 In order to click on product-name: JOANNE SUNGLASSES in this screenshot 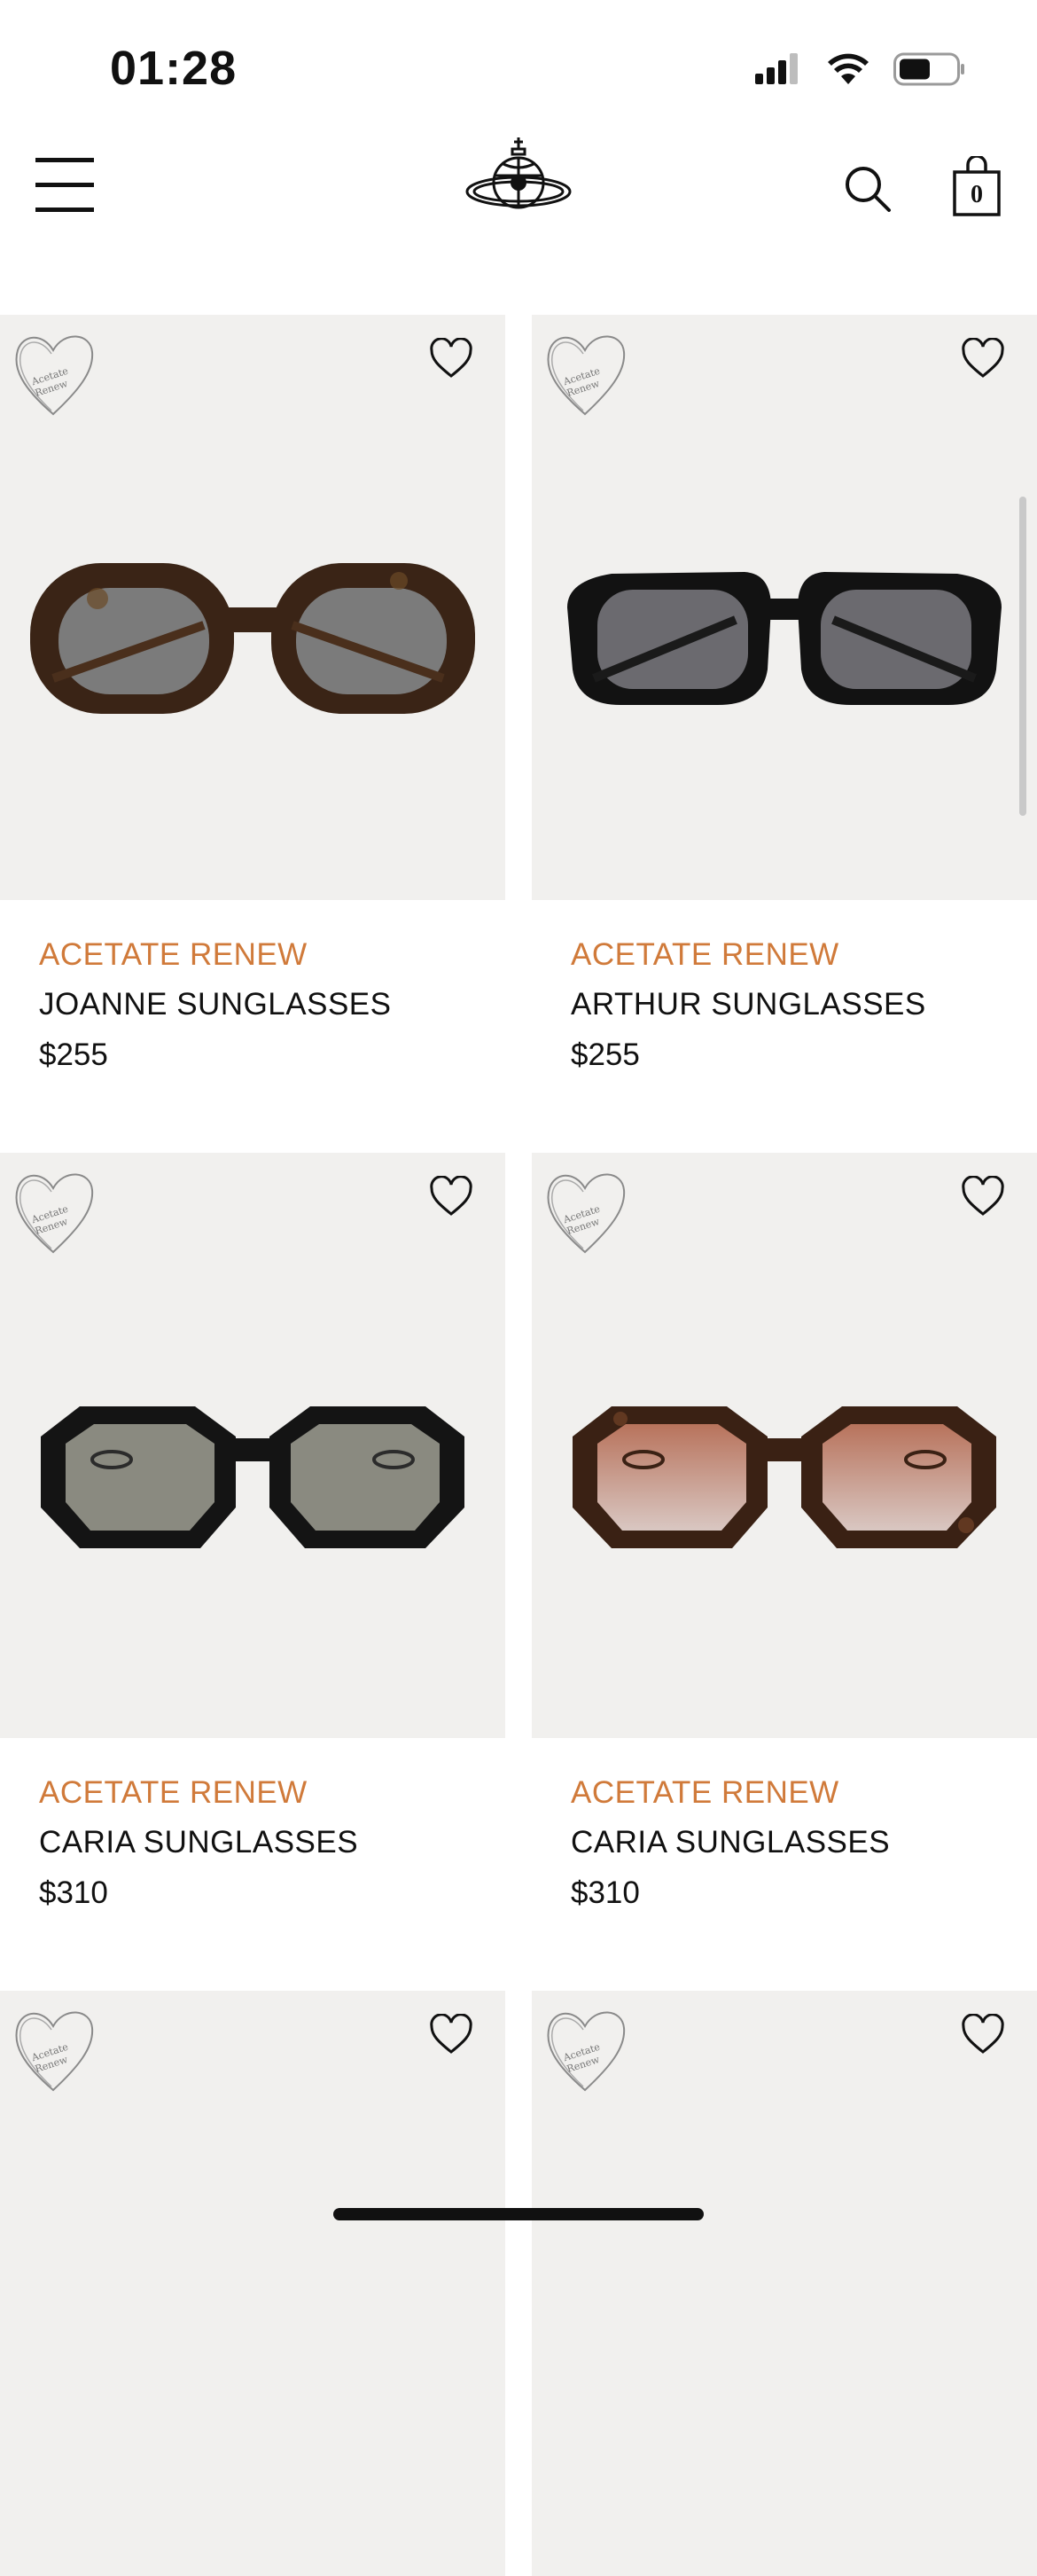, I will do `click(272, 1005)`.